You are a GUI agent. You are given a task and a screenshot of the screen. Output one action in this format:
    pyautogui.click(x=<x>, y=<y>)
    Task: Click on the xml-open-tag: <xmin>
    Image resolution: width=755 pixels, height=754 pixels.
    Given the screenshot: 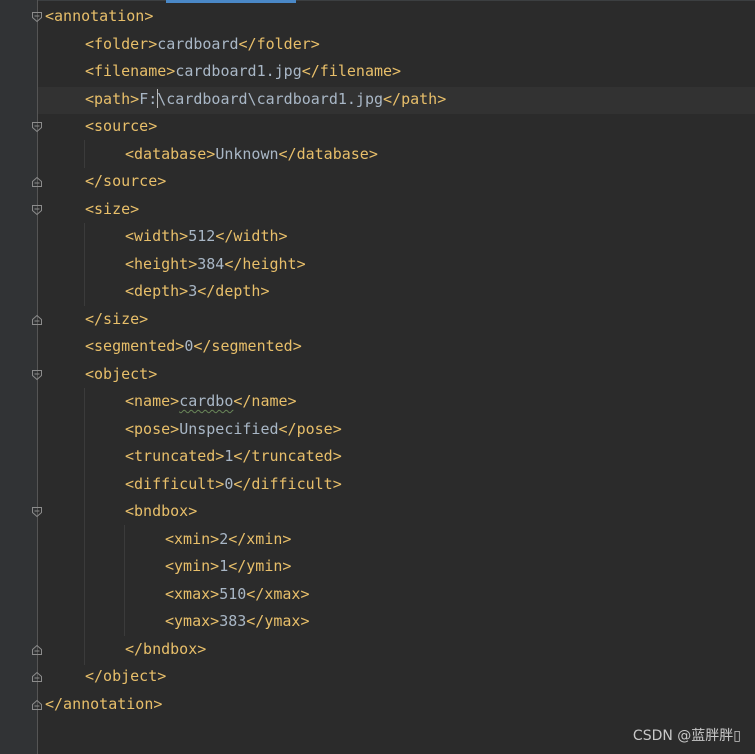 What is the action you would take?
    pyautogui.click(x=192, y=539)
    